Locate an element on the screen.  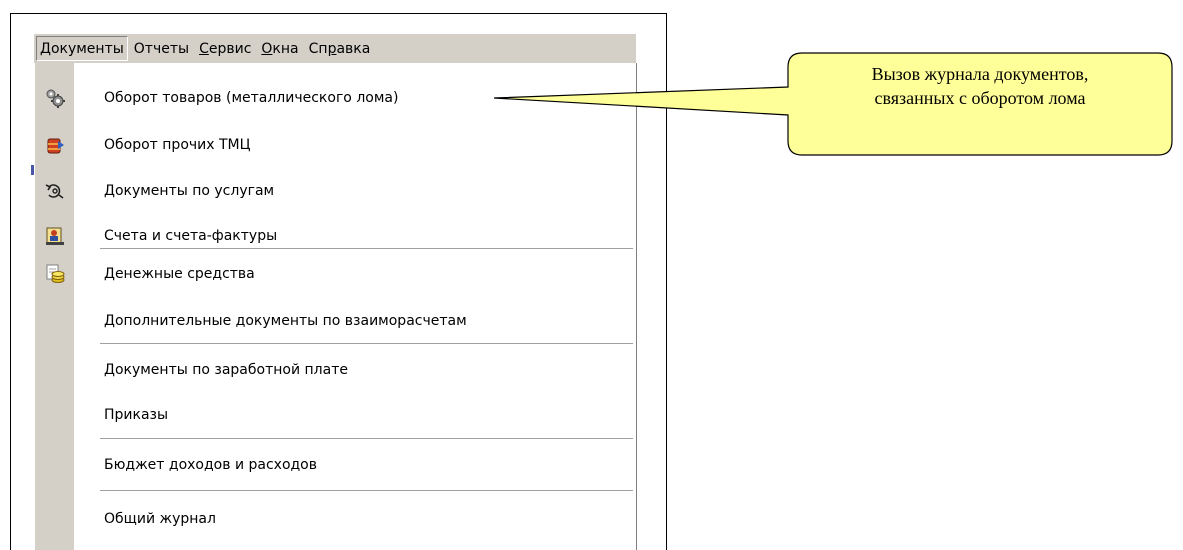
menu-item-label: Приказы is located at coordinates (136, 415).